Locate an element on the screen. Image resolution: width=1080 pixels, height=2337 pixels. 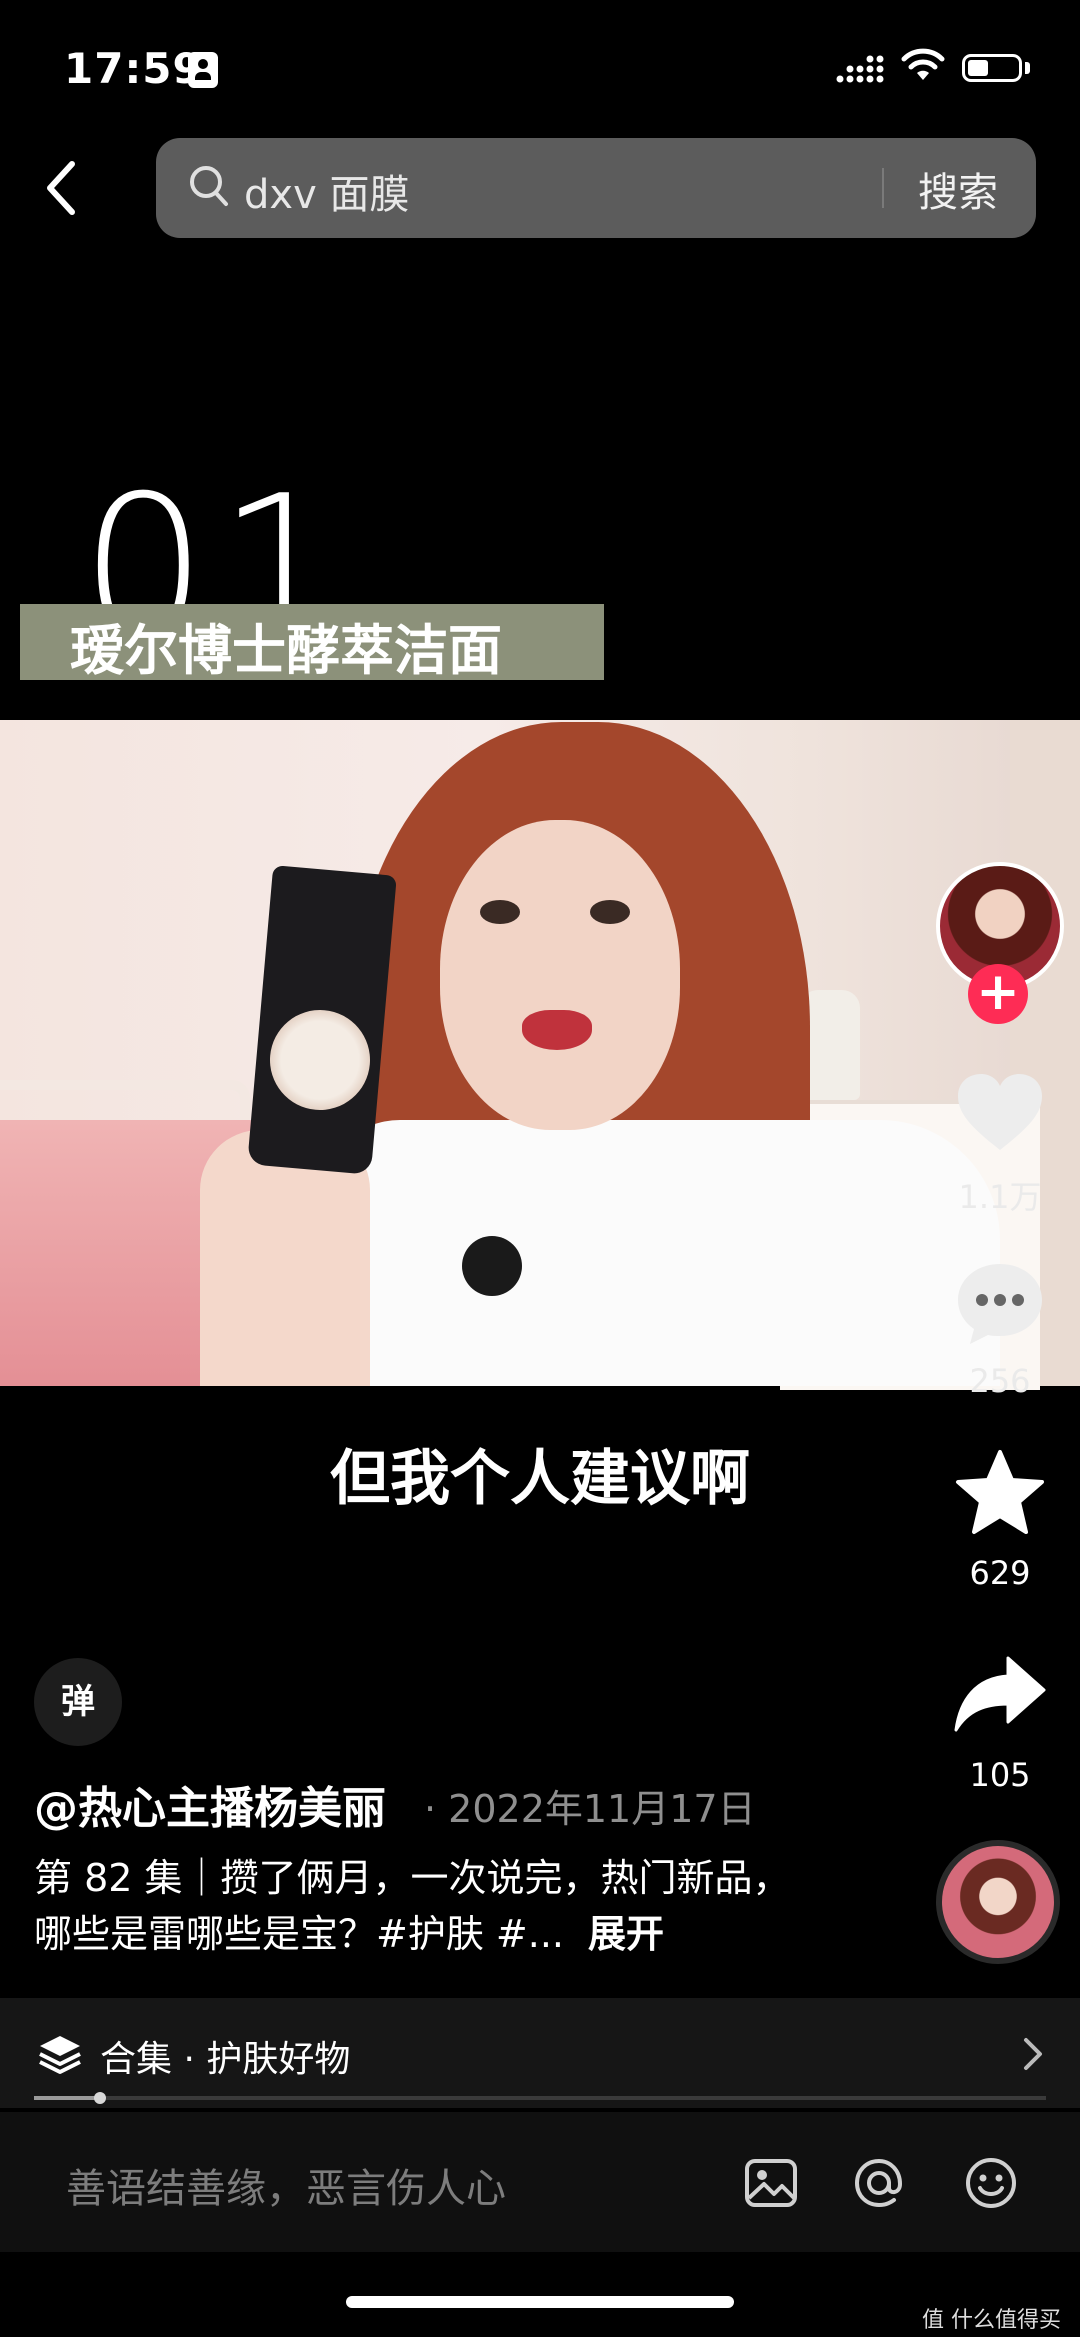
comment-input: 善语结善缘，恶言伤人心 is located at coordinates (286, 2185).